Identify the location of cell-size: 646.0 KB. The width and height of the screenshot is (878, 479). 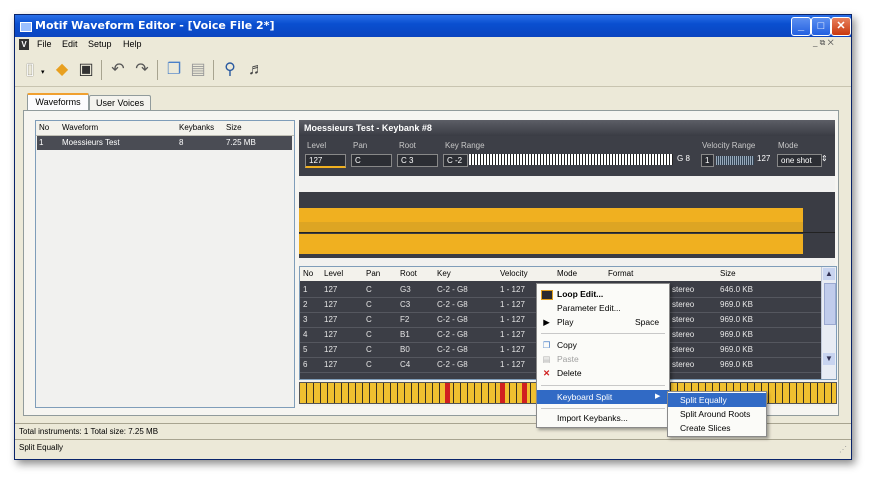
(736, 289).